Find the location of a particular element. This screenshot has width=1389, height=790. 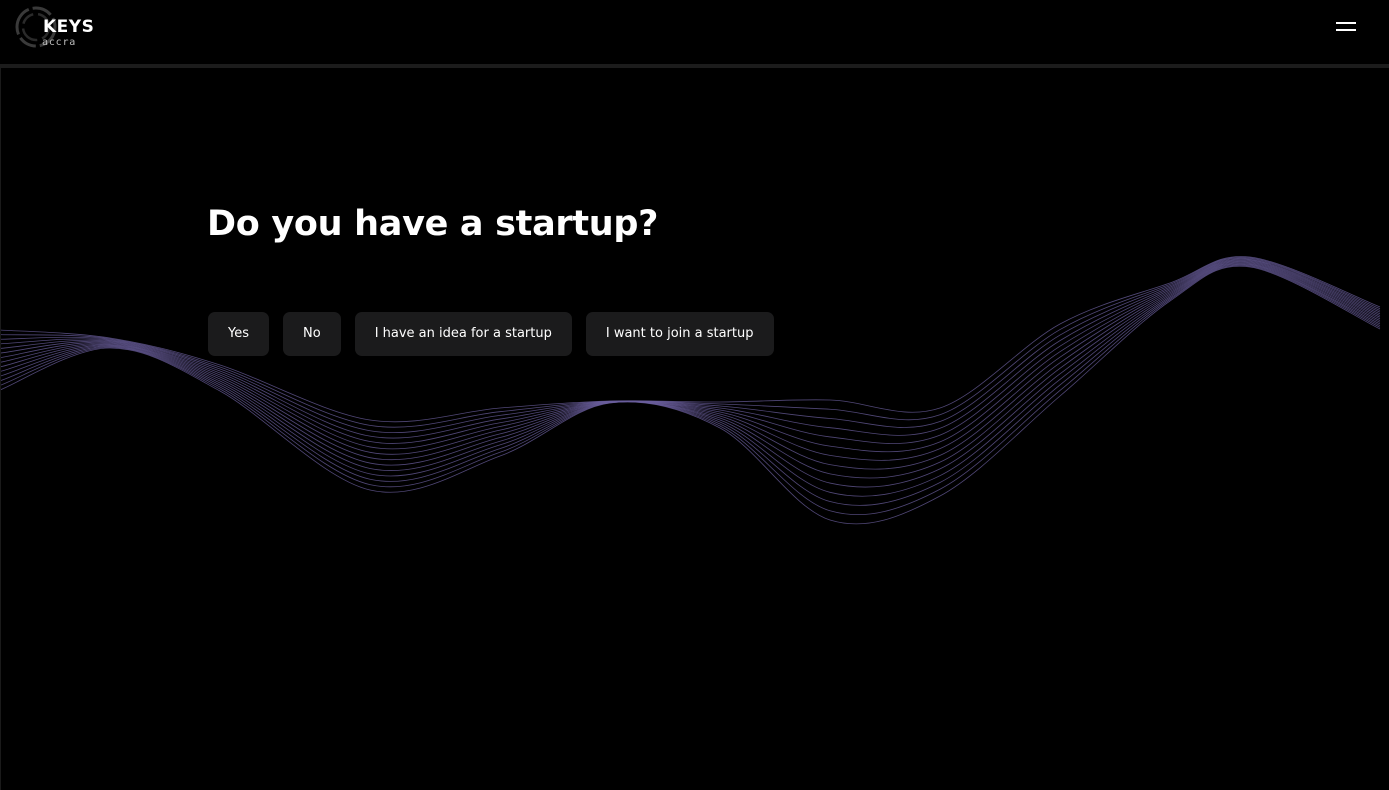

header-divider is located at coordinates (694, 66).